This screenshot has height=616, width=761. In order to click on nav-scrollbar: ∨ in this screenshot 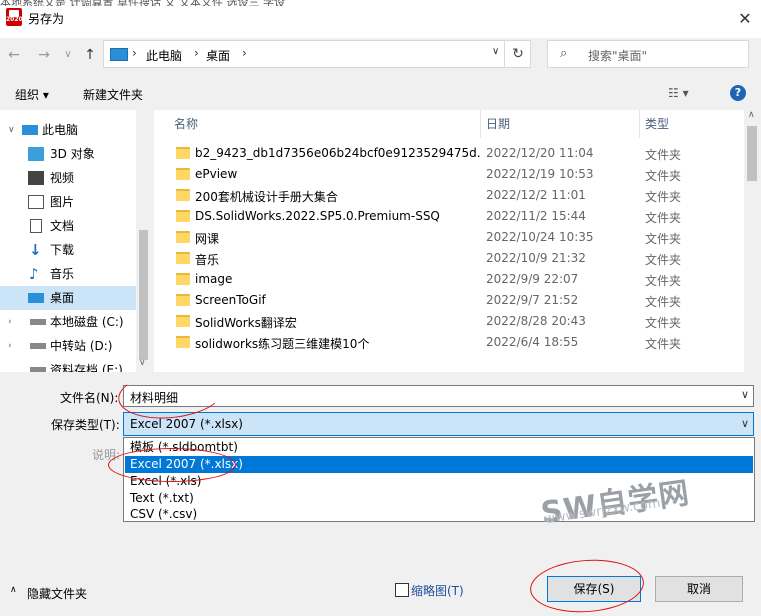, I will do `click(144, 241)`.